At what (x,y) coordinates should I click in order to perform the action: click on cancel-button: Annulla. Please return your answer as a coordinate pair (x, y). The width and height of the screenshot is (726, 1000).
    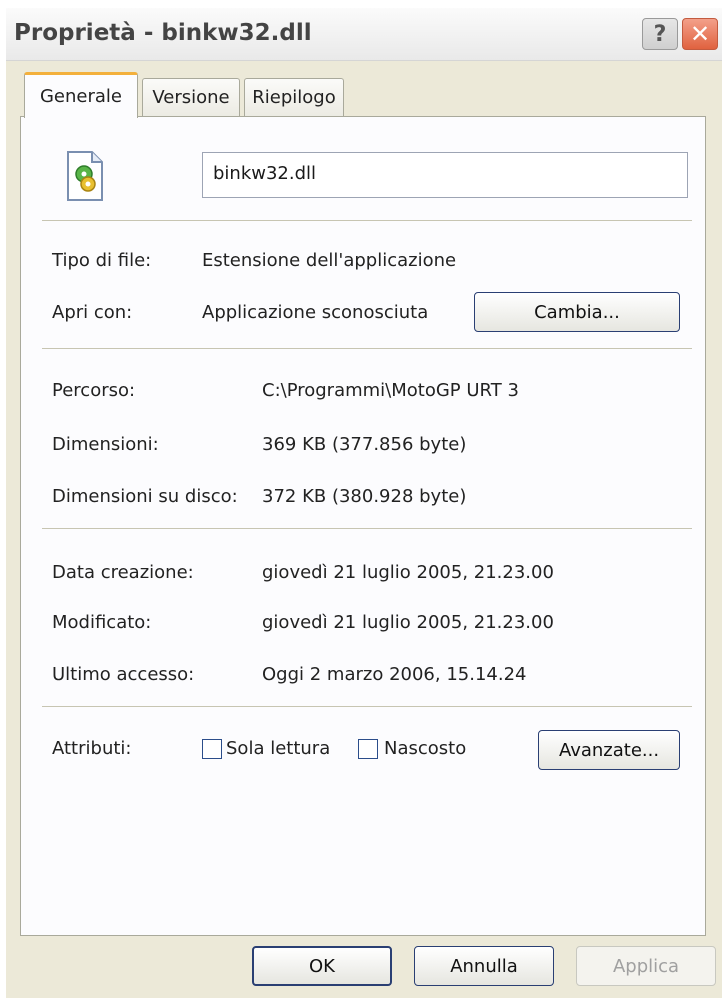
    Looking at the image, I should click on (484, 966).